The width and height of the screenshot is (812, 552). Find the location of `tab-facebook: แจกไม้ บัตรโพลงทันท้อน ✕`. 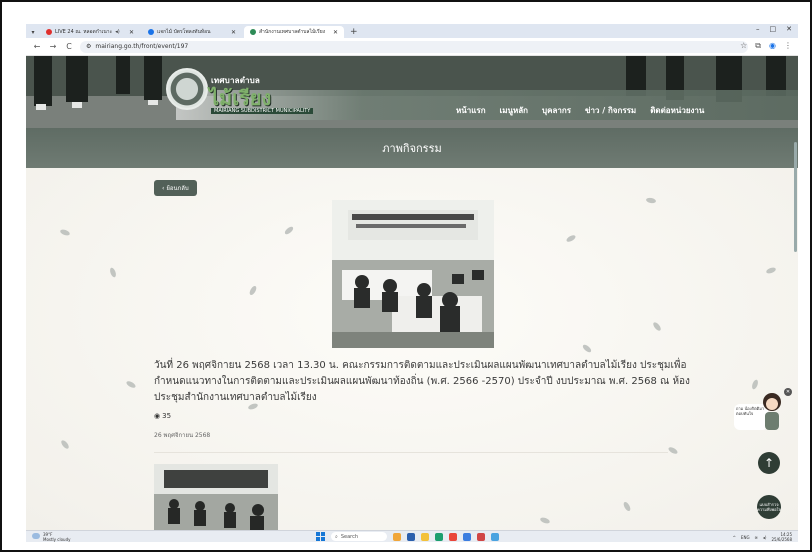

tab-facebook: แจกไม้ บัตรโพลงทันท้อน ✕ is located at coordinates (192, 32).